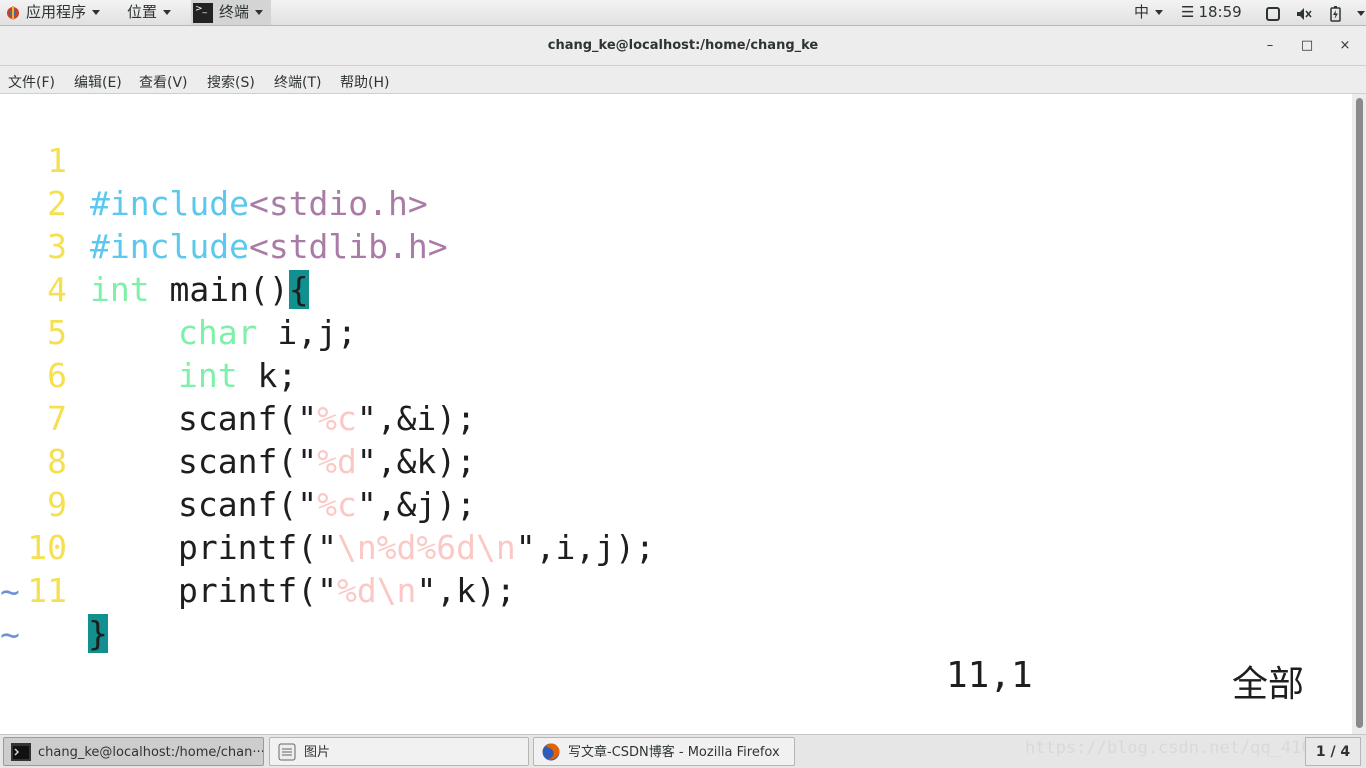  I want to click on taskbar-item-firefox: 写文章-CSDN博客 - Mozilla Firefox, so click(664, 751).